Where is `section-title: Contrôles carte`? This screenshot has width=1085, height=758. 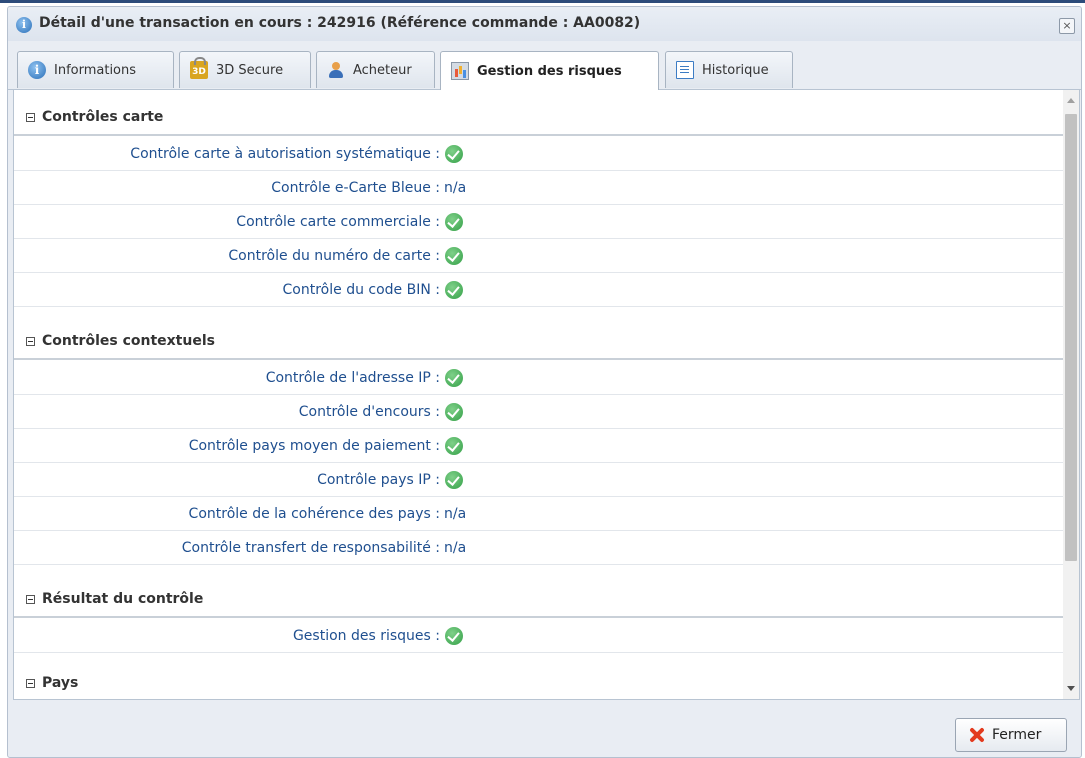 section-title: Contrôles carte is located at coordinates (103, 117).